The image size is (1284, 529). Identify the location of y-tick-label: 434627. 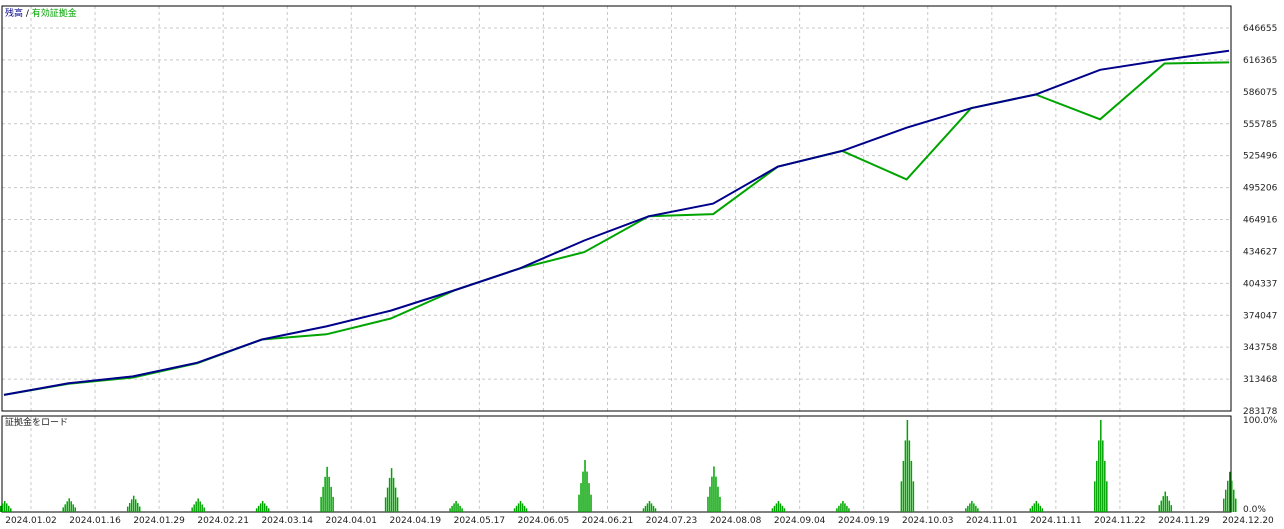
(1260, 252).